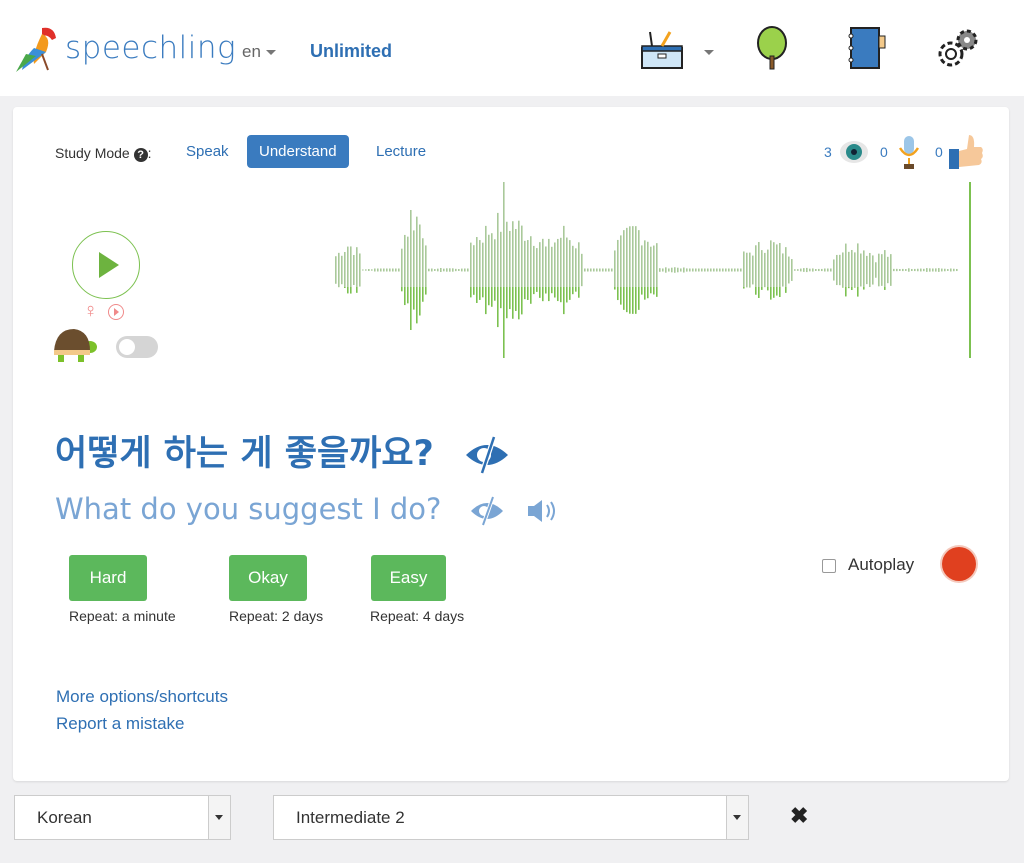  Describe the element at coordinates (142, 697) in the screenshot. I see `more-options-link: More options/shortcuts` at that location.